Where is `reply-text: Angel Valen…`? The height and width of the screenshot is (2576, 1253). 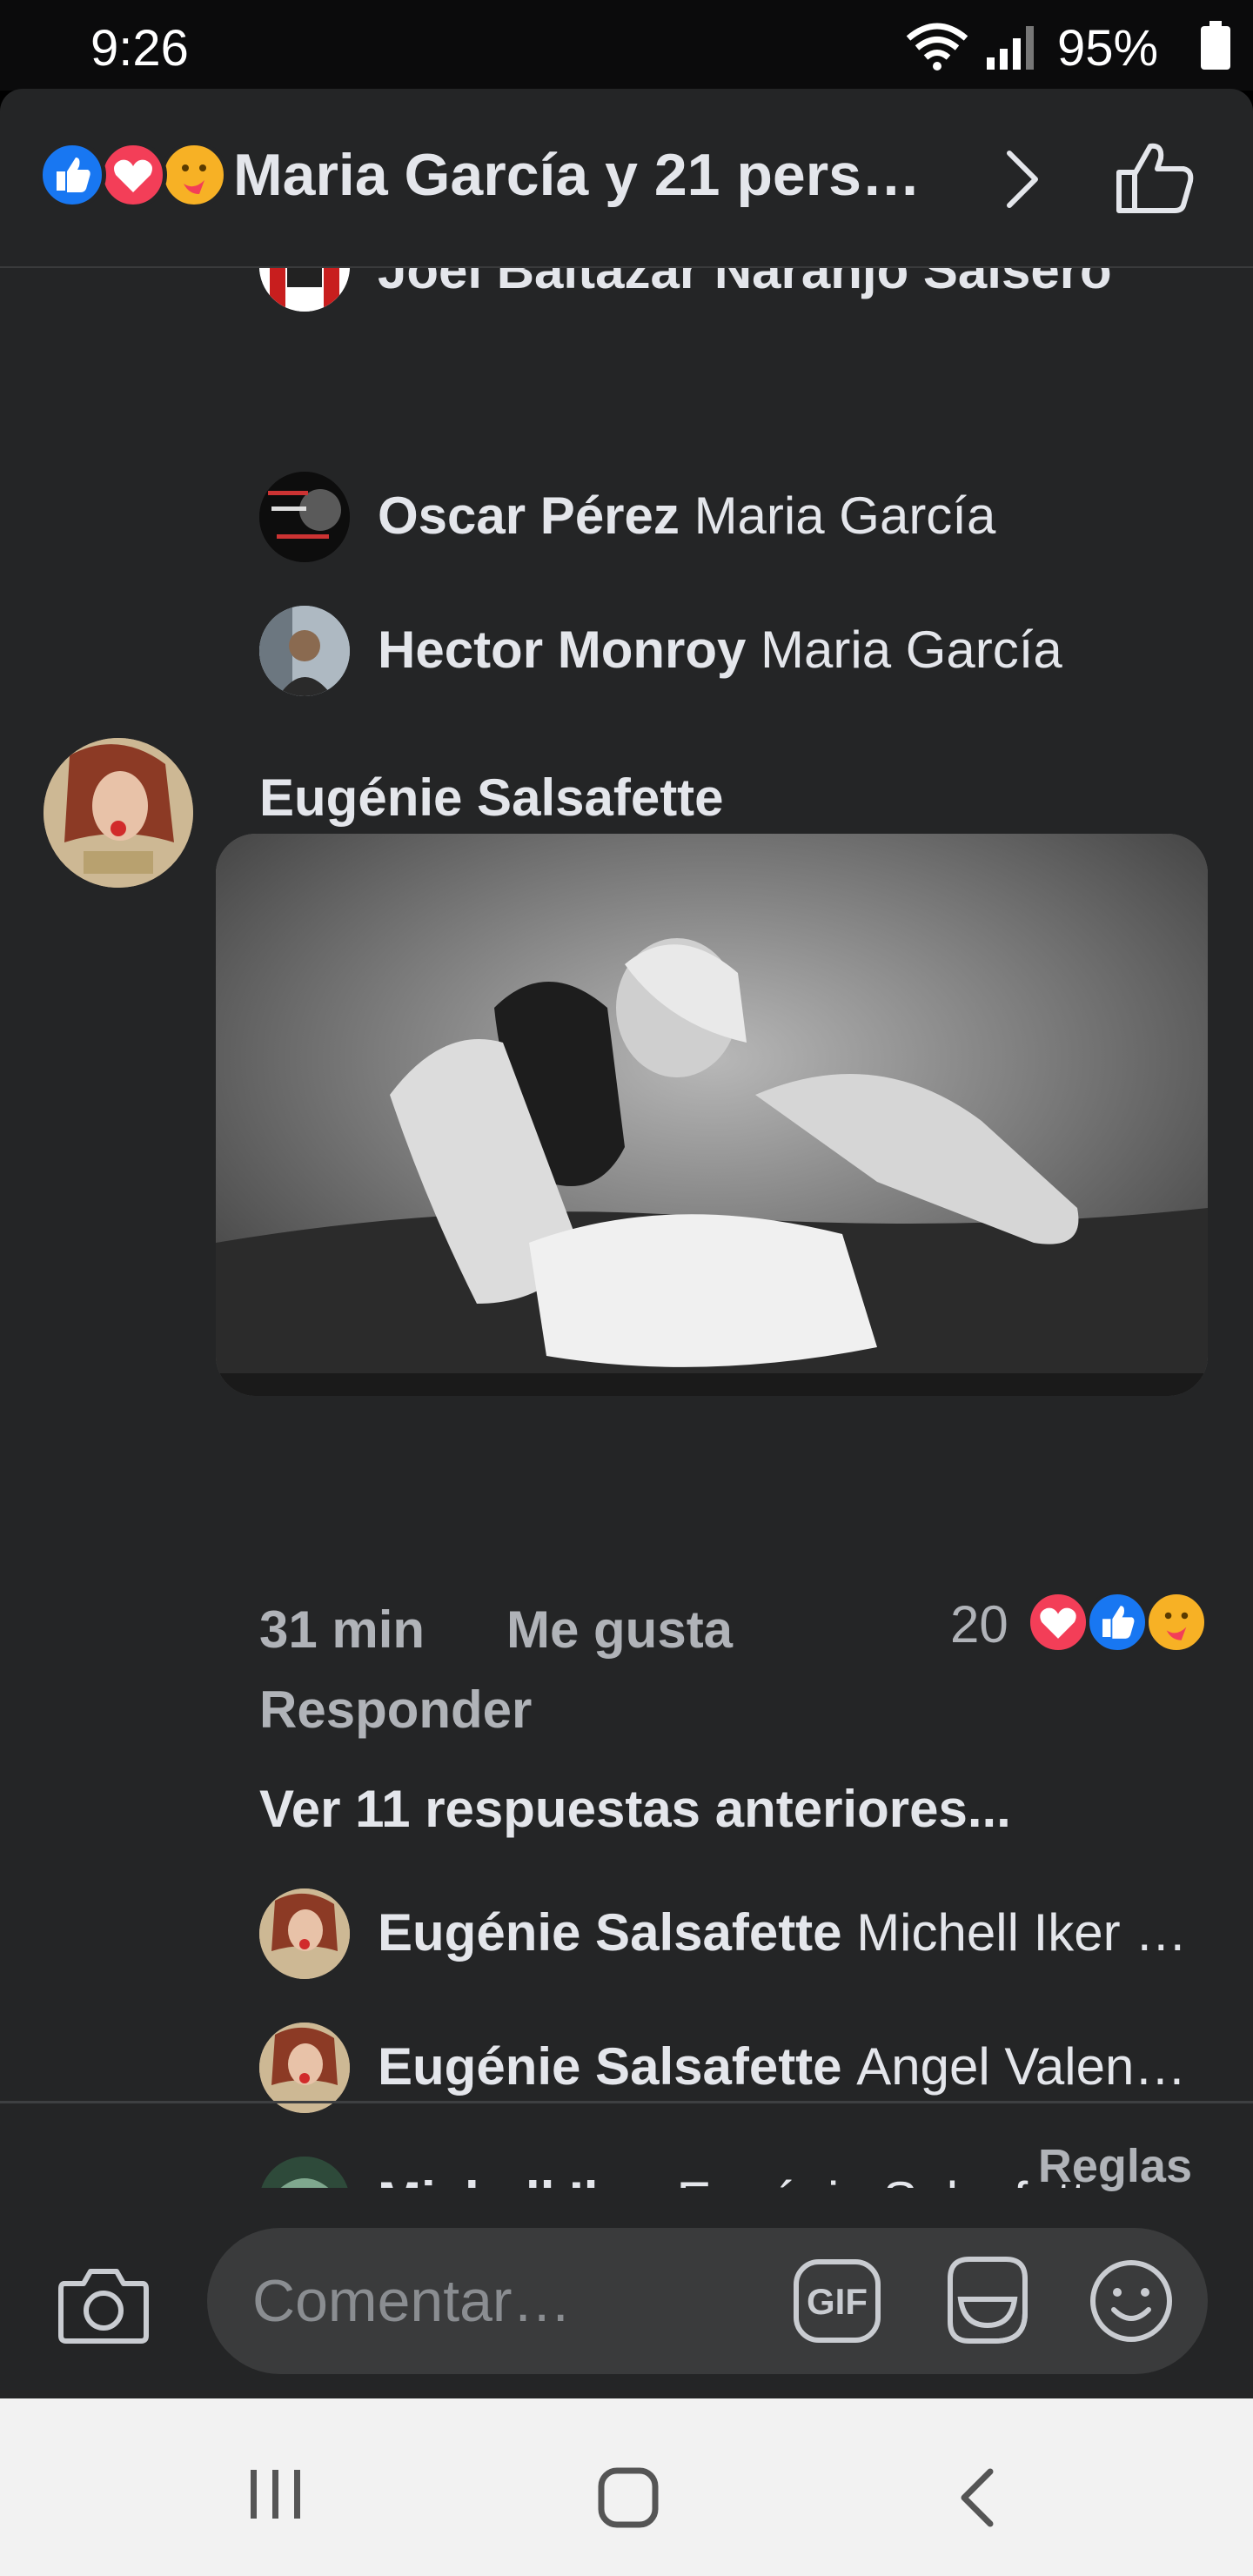 reply-text: Angel Valen… is located at coordinates (1021, 2066).